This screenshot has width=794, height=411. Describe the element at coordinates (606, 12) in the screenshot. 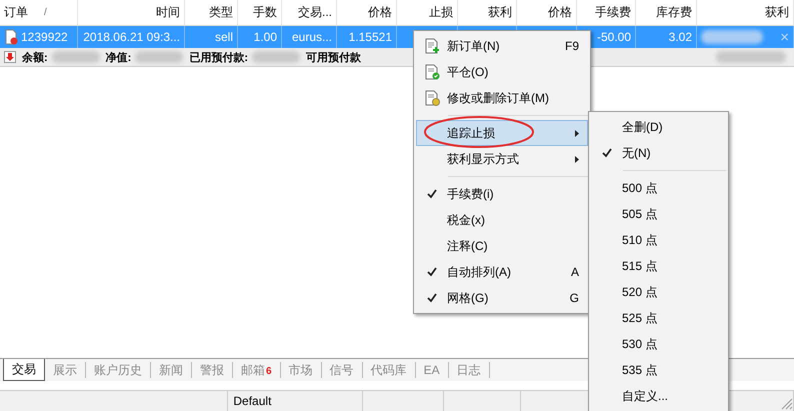

I see `column-header: 手续费` at that location.